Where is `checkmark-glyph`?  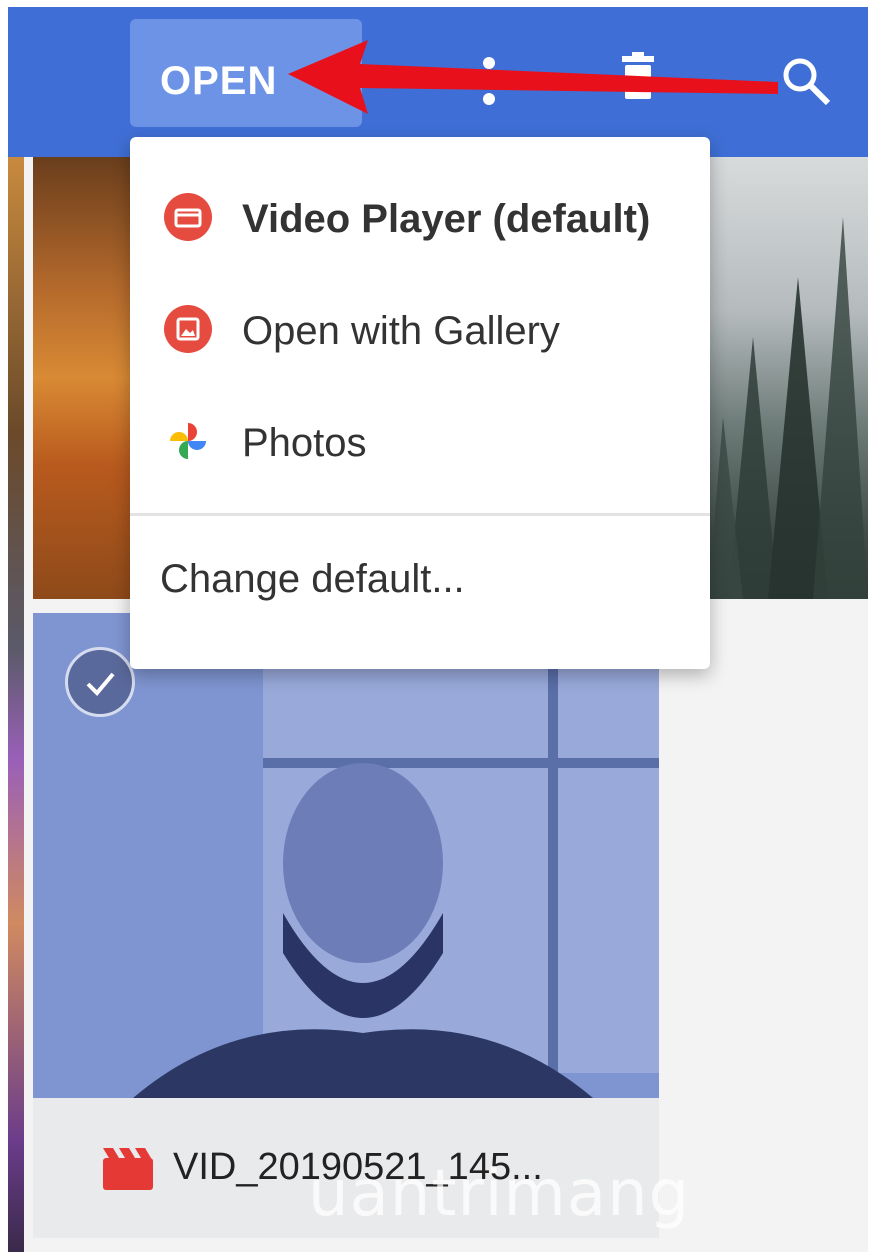
checkmark-glyph is located at coordinates (100, 684).